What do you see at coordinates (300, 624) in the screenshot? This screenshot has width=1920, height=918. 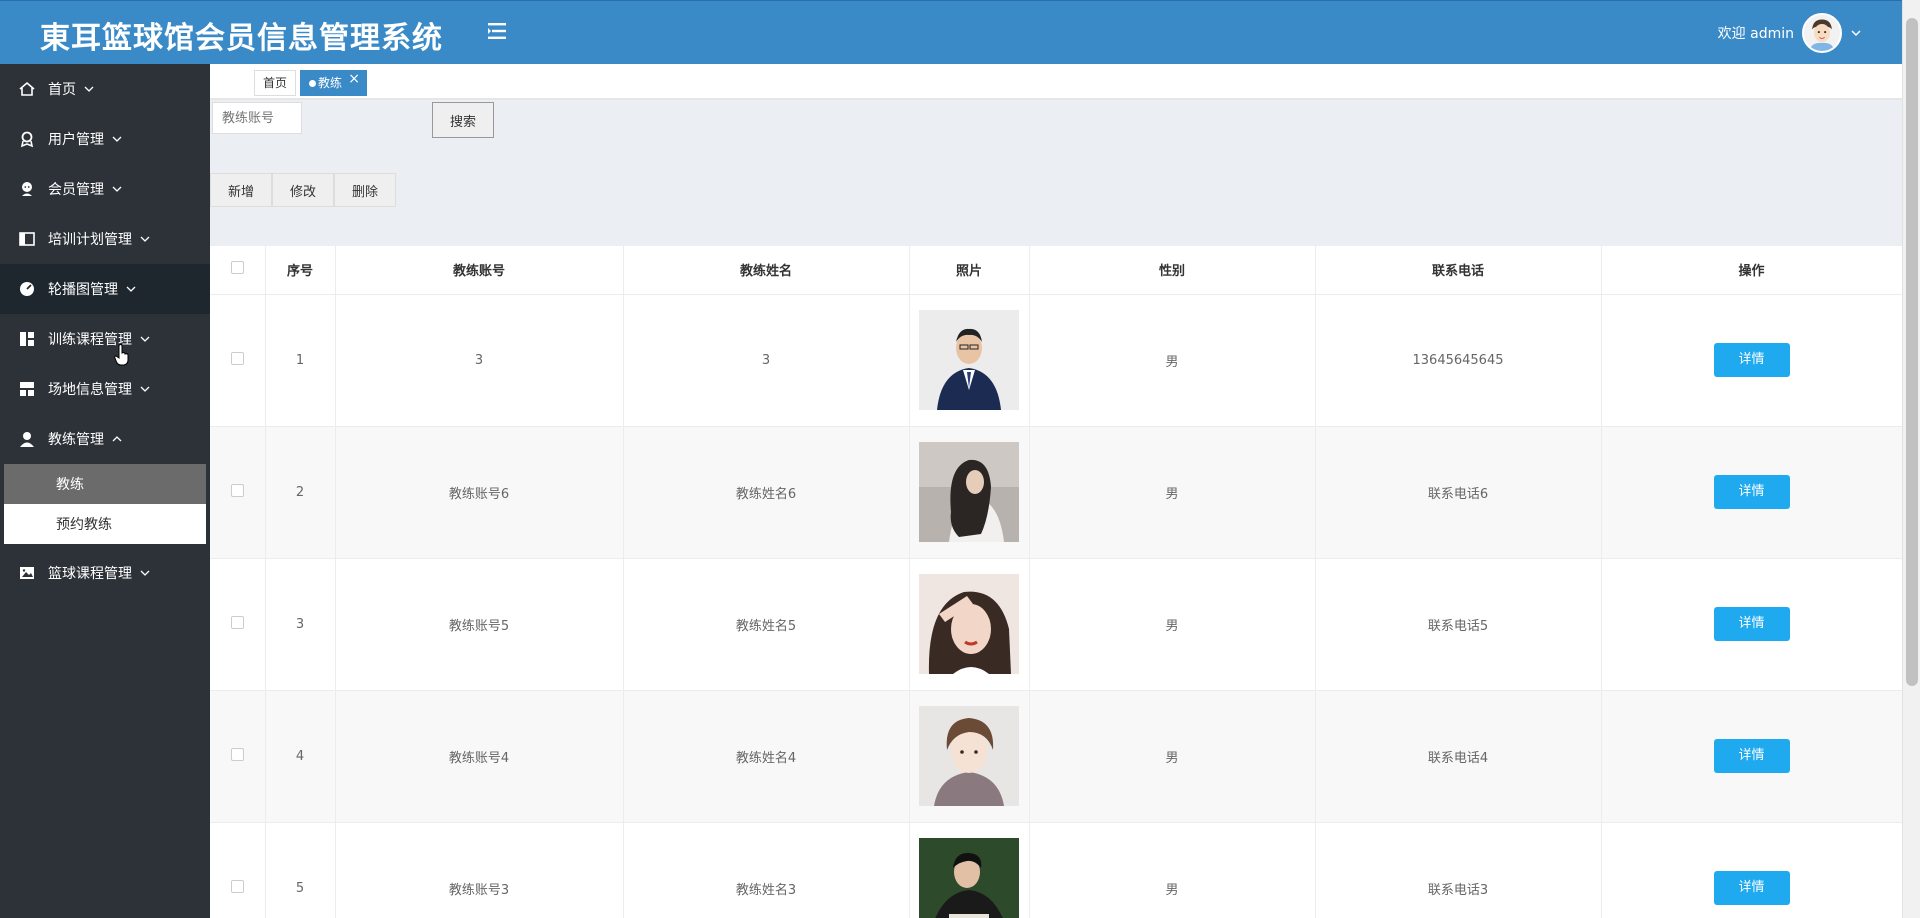 I see `cell-index: 3` at bounding box center [300, 624].